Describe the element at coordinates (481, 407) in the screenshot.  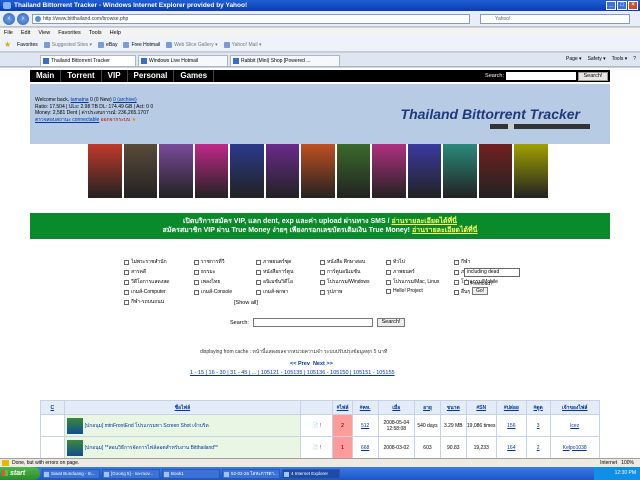
I see `col-snatched: #SN` at that location.